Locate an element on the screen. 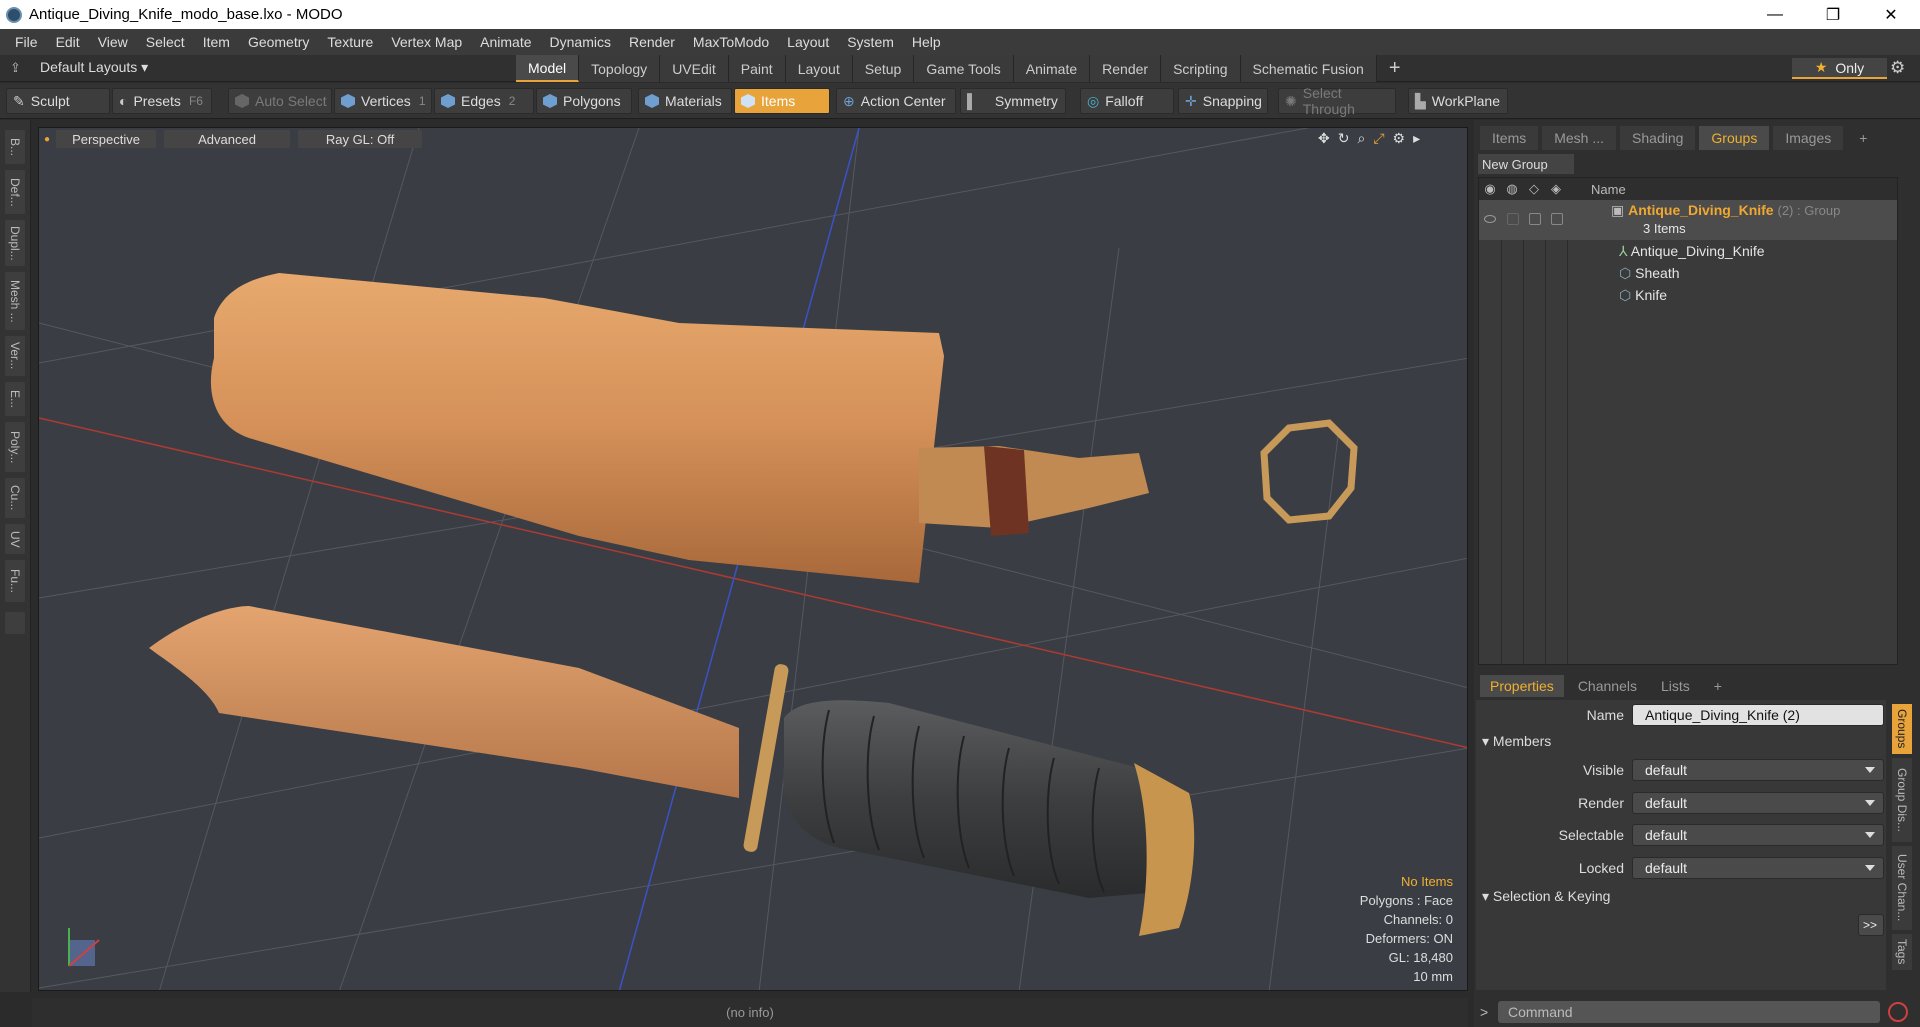 This screenshot has height=1027, width=1920. advanced-button: Advanced is located at coordinates (227, 139).